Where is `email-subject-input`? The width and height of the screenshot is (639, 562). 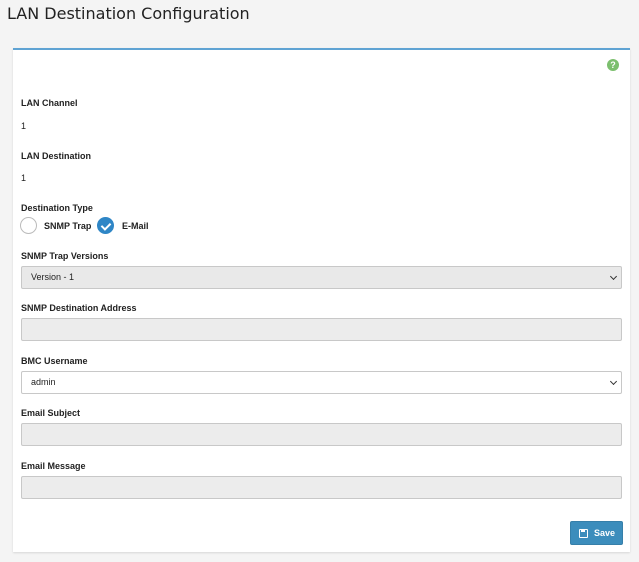 email-subject-input is located at coordinates (321, 434).